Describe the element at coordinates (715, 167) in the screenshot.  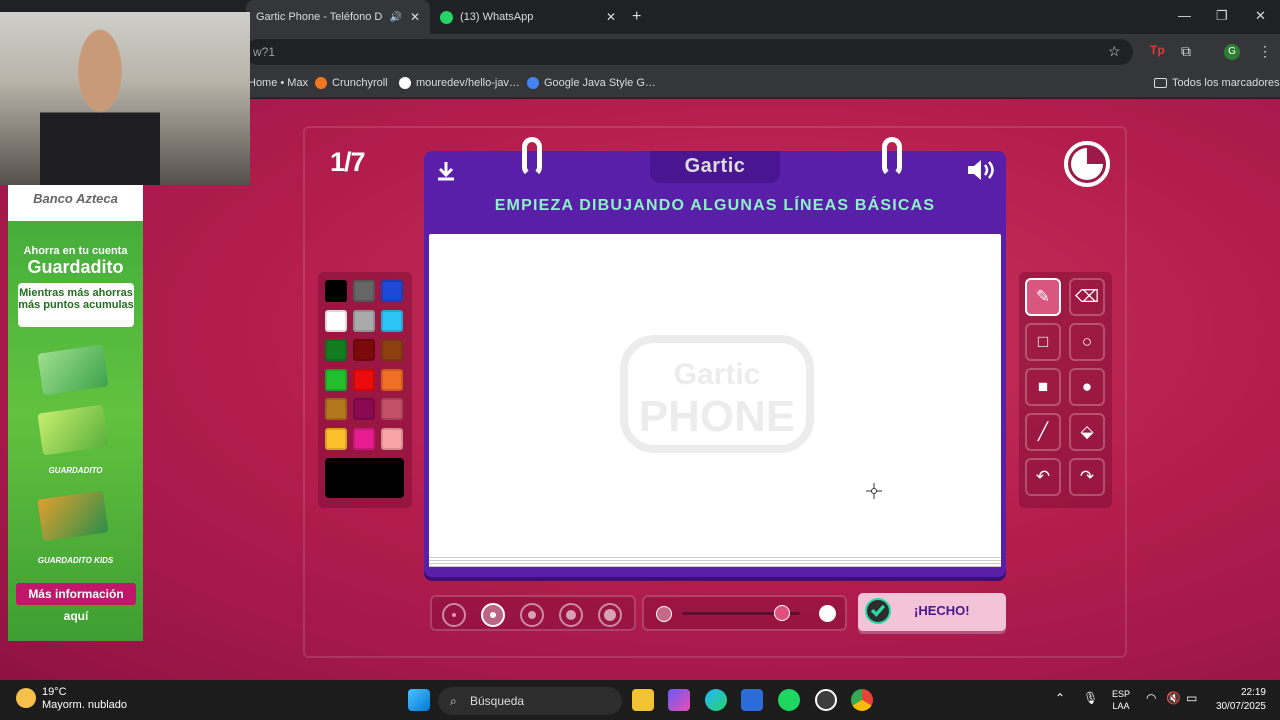
I see `gartic-logo: Gartic` at that location.